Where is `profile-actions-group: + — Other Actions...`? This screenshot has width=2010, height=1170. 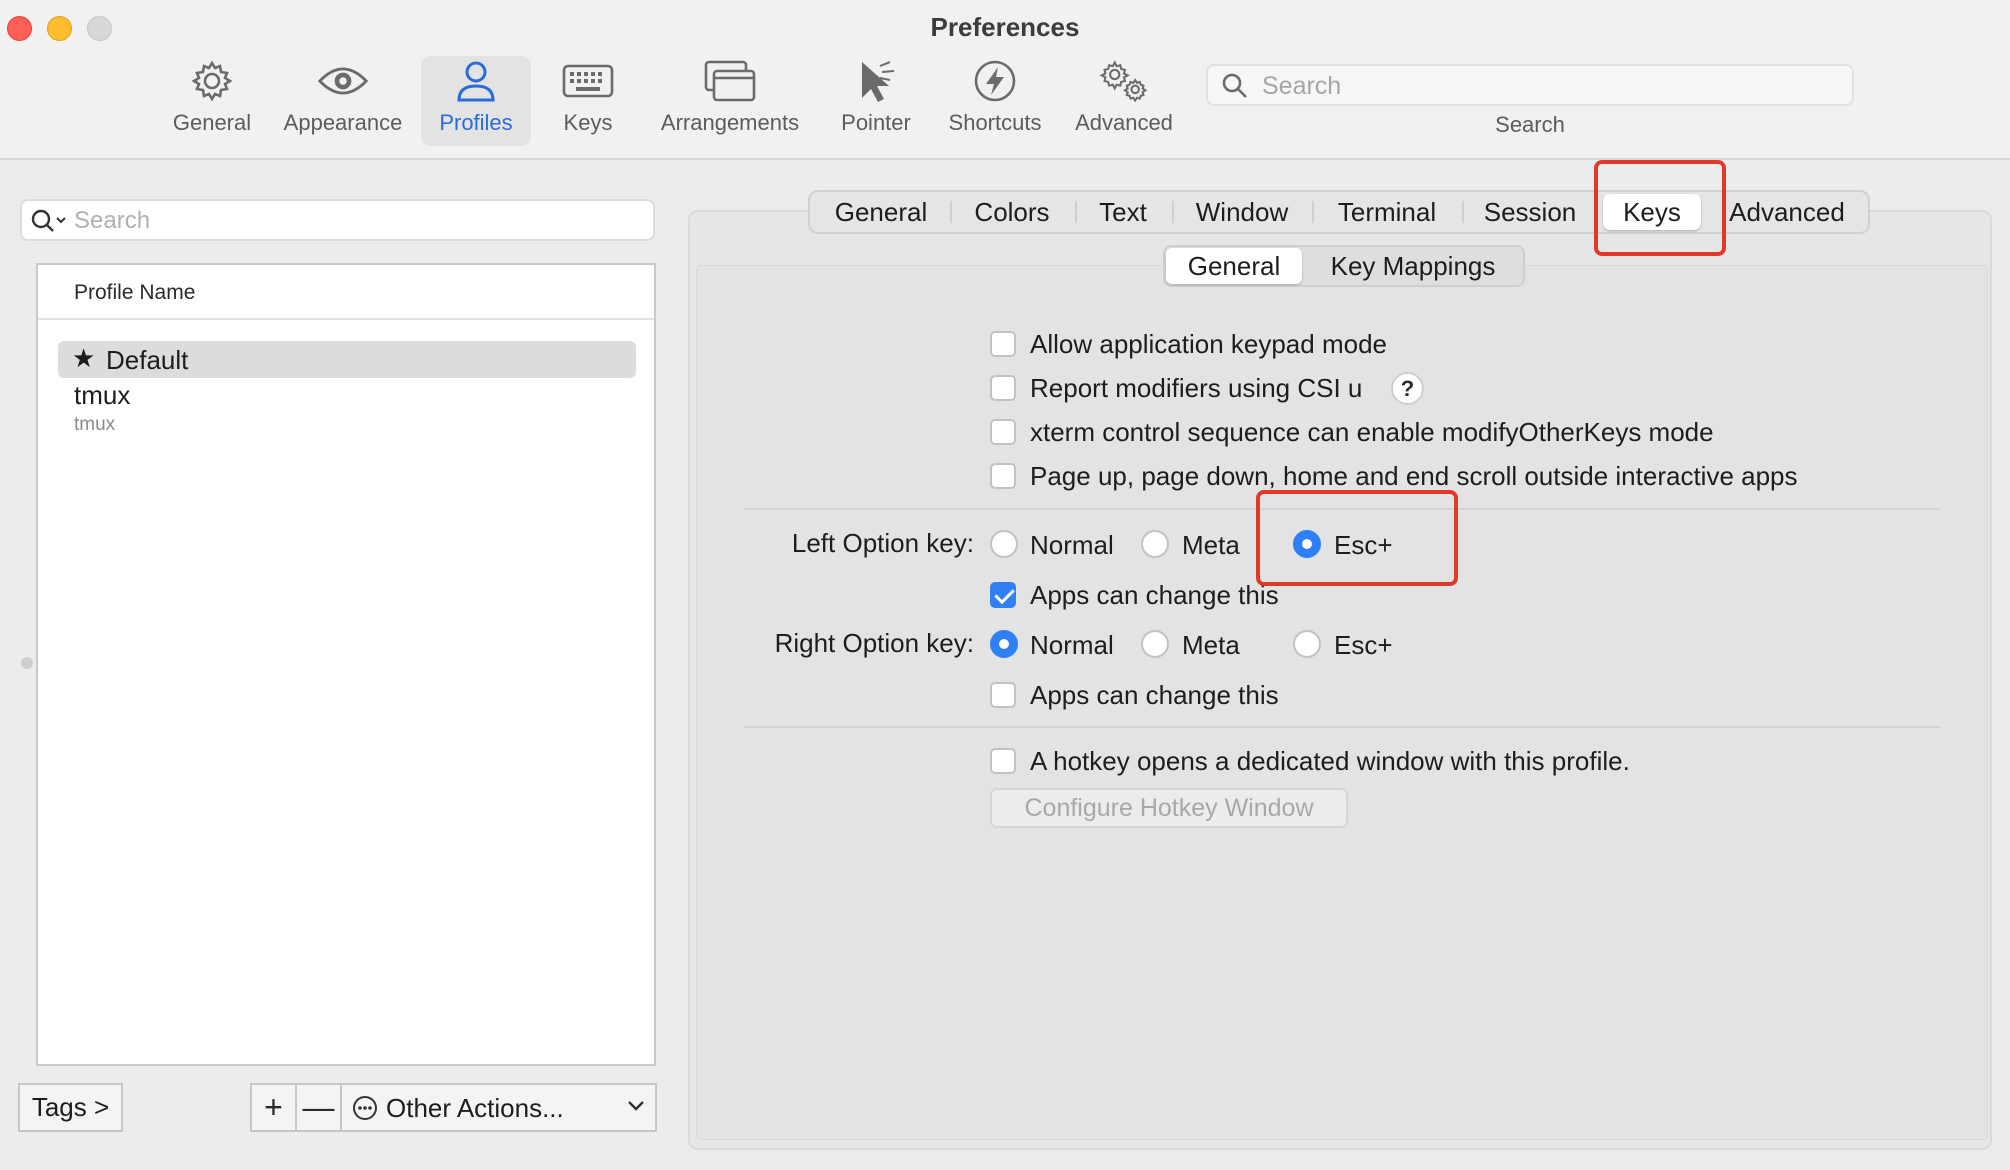 profile-actions-group: + — Other Actions... is located at coordinates (453, 1107).